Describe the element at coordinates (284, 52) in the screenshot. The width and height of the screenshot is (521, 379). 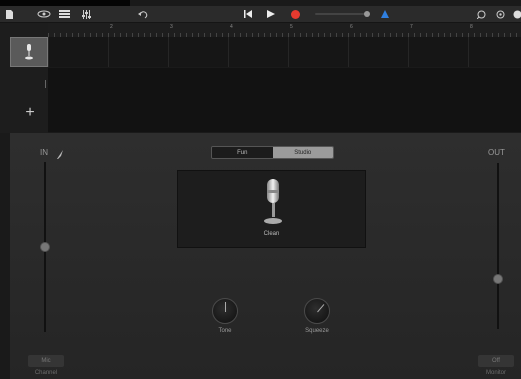
I see `track-lane` at that location.